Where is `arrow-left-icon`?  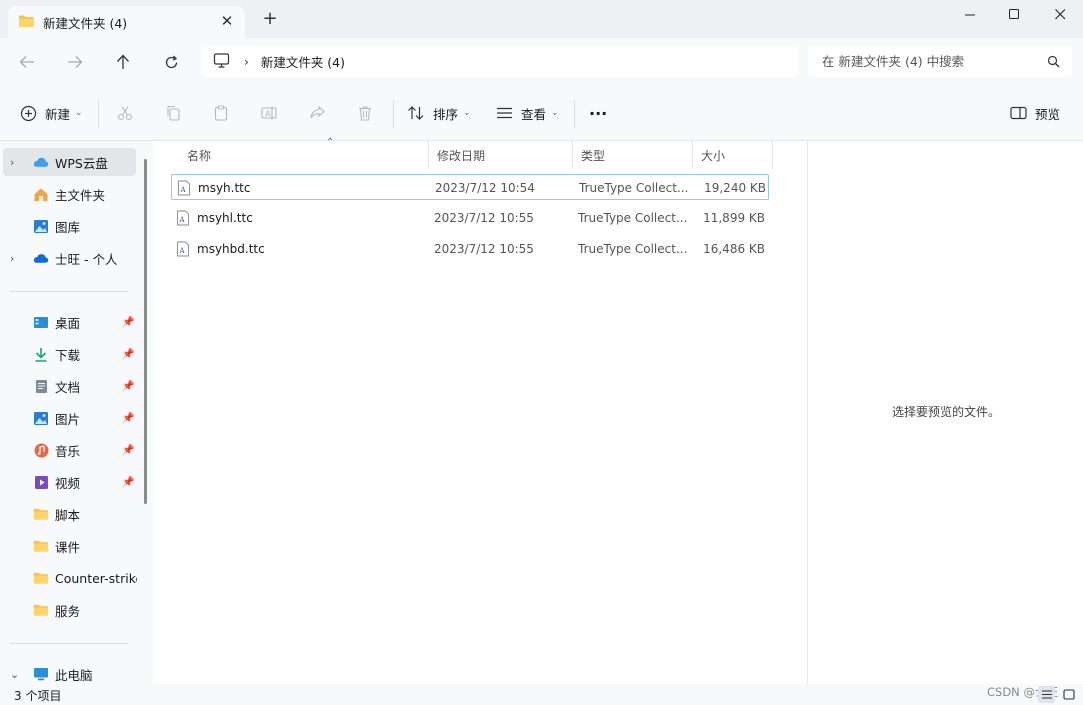
arrow-left-icon is located at coordinates (26, 62).